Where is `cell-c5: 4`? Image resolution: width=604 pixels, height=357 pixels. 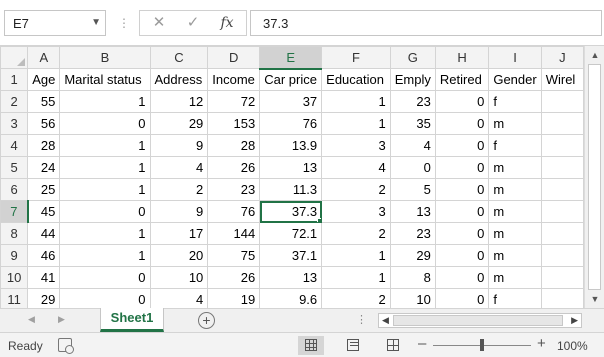
cell-c5: 4 is located at coordinates (179, 167).